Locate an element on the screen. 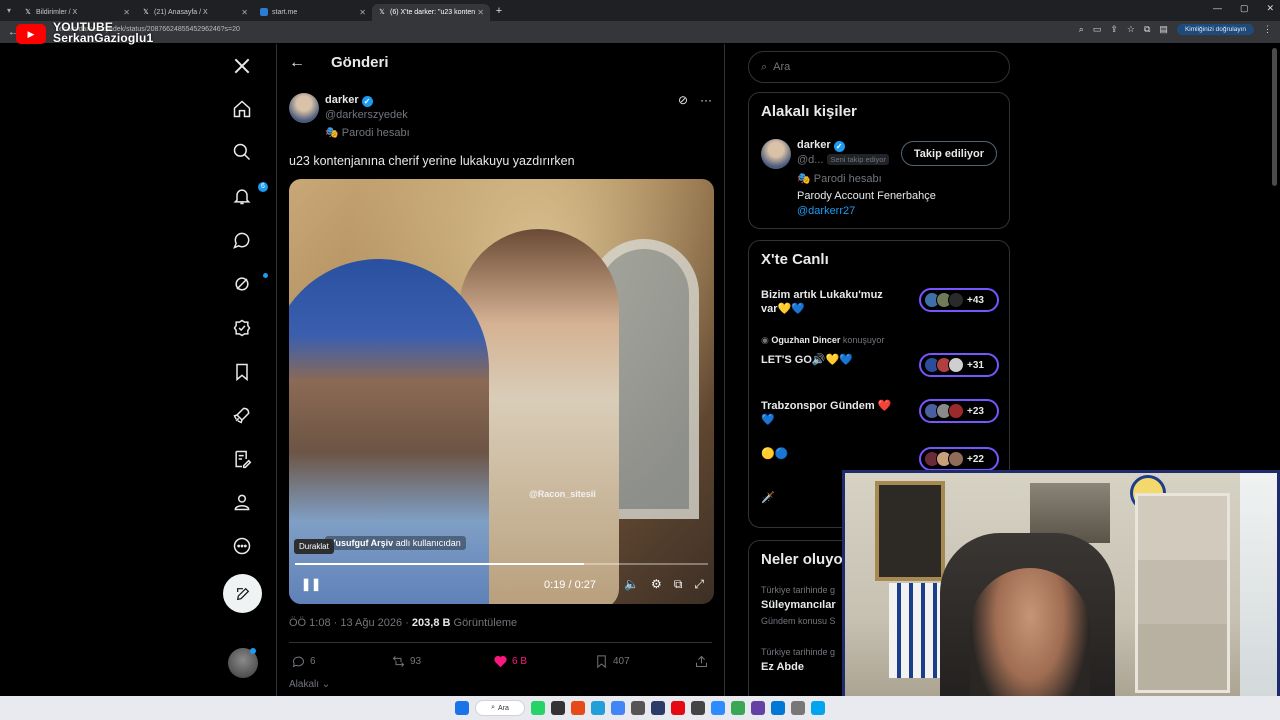 The image size is (1280, 720). compose-post-button is located at coordinates (242, 593).